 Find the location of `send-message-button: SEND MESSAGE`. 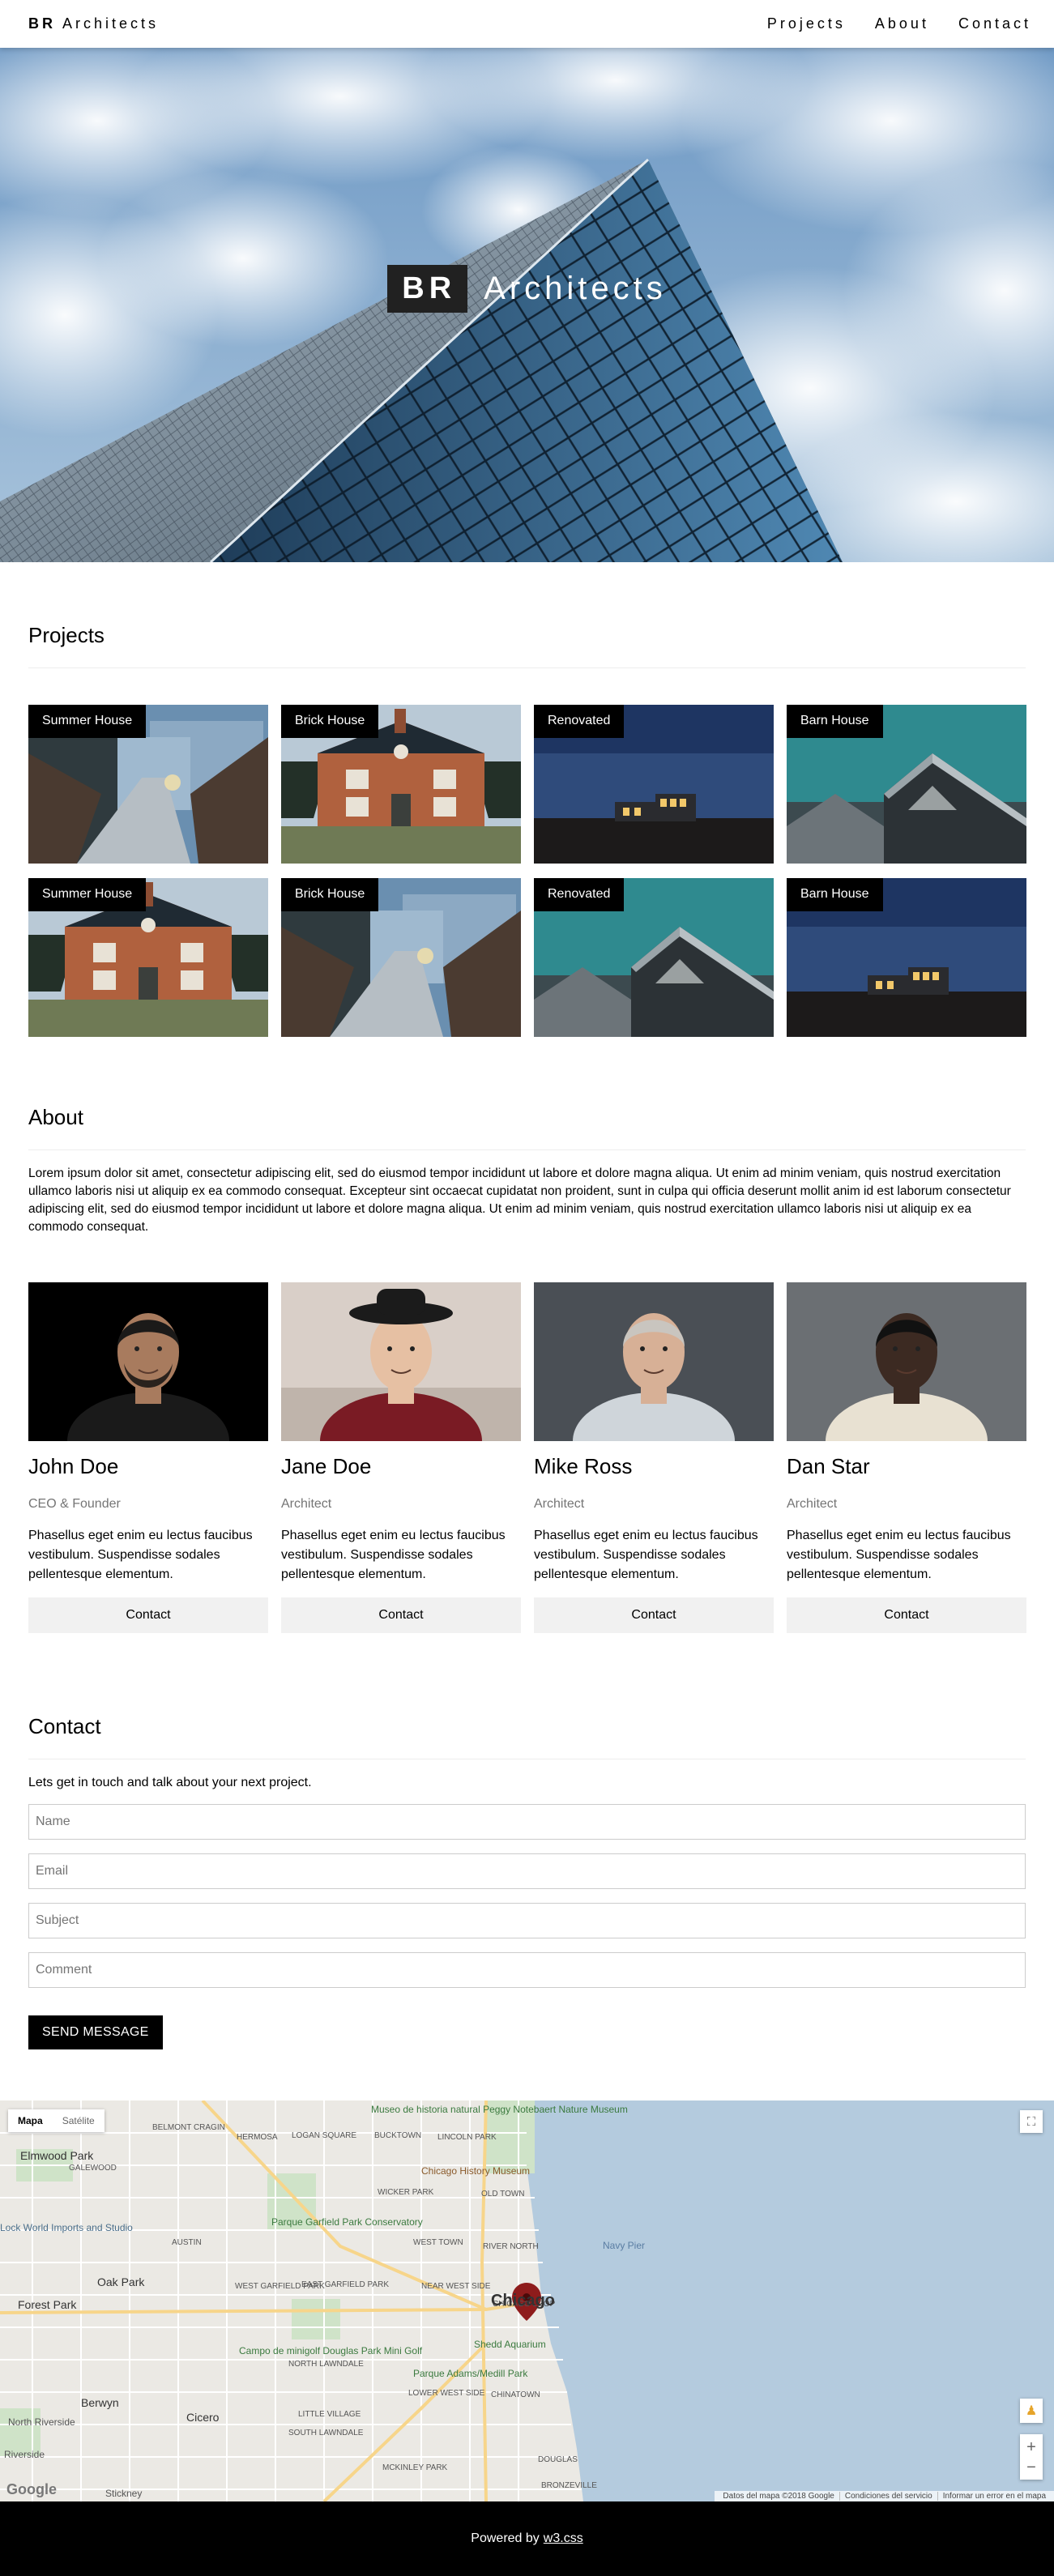

send-message-button: SEND MESSAGE is located at coordinates (95, 2032).